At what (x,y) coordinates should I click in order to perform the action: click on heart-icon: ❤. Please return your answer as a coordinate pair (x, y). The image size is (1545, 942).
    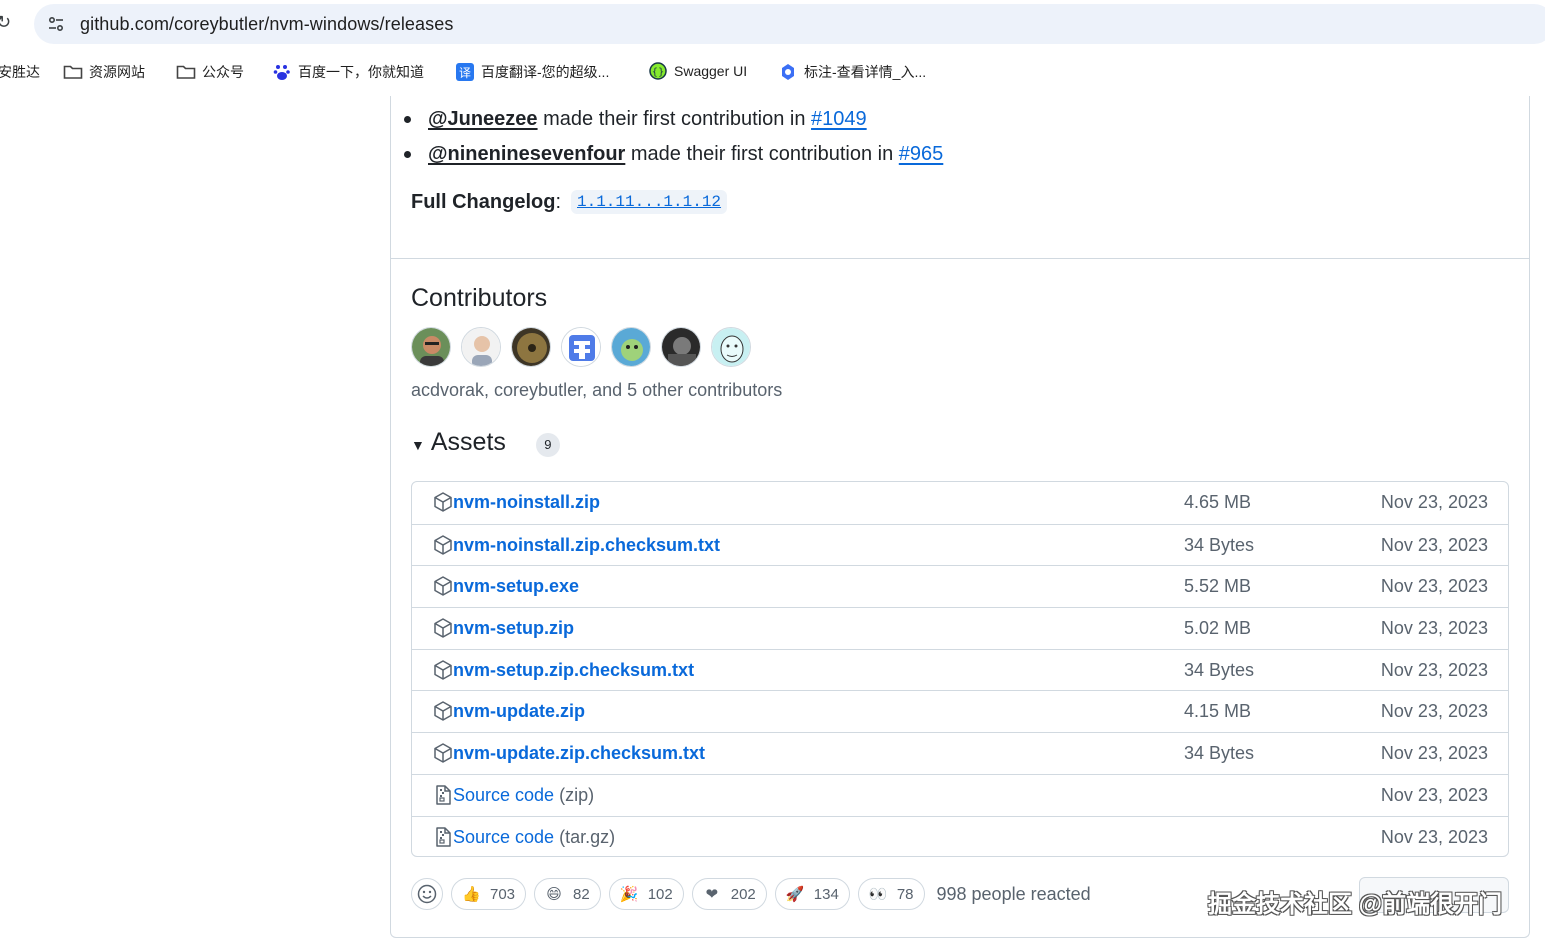
    Looking at the image, I should click on (712, 894).